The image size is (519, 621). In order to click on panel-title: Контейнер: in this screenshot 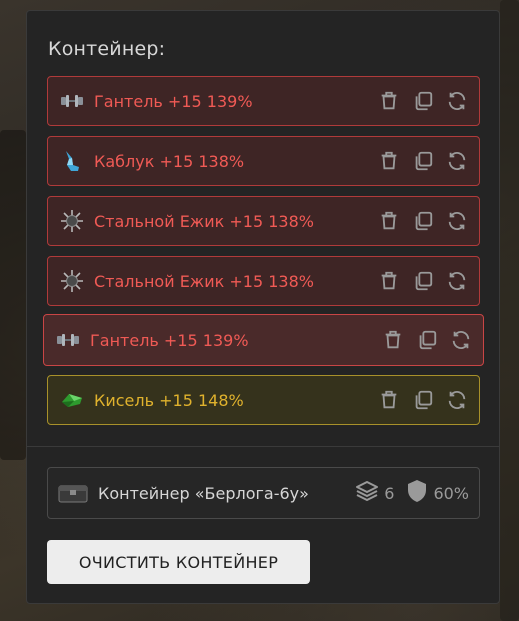, I will do `click(107, 49)`.